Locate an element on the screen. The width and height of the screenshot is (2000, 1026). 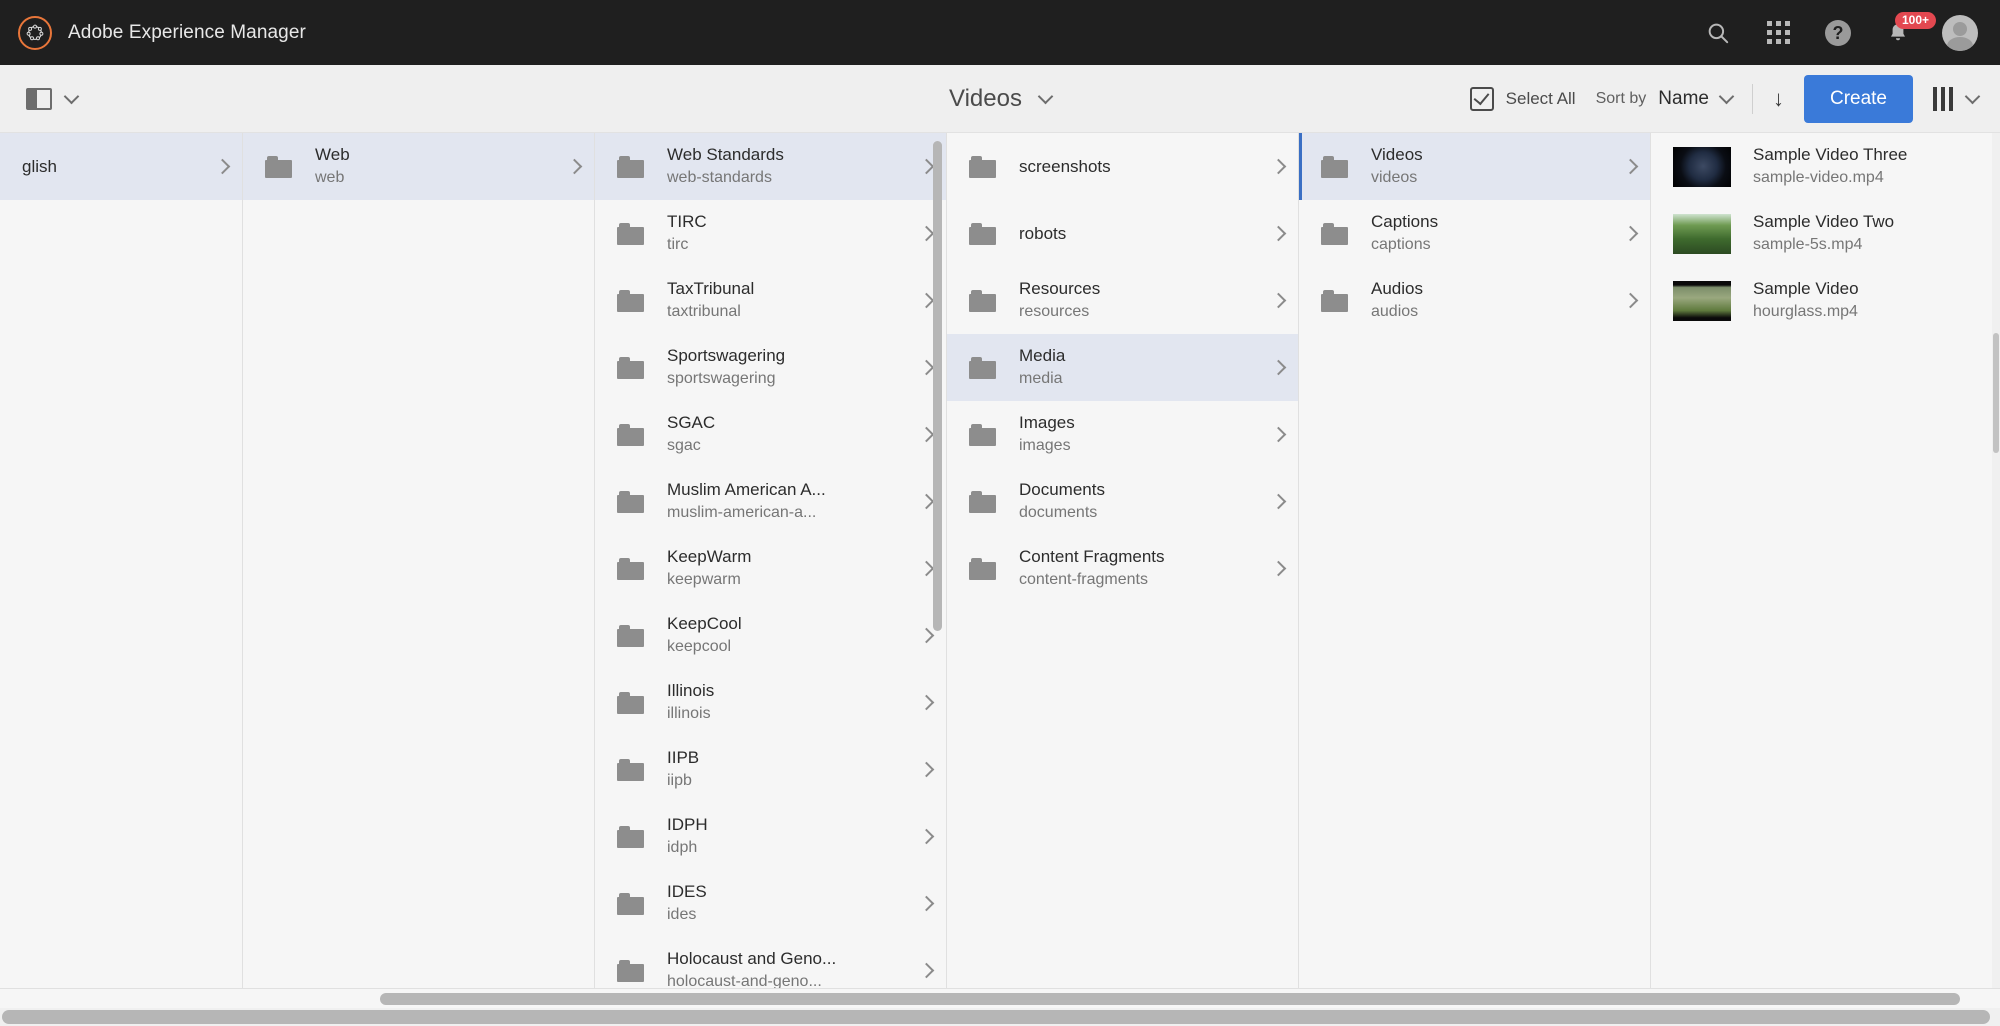
list-item-subtitle: sportswagering is located at coordinates (721, 378).